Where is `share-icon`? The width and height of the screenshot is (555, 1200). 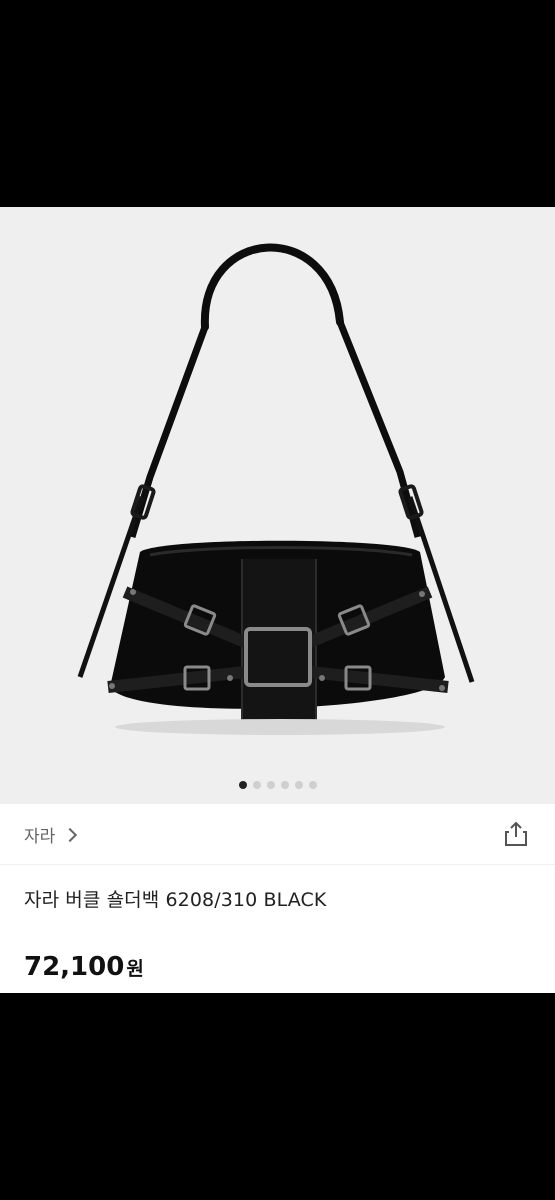 share-icon is located at coordinates (516, 833).